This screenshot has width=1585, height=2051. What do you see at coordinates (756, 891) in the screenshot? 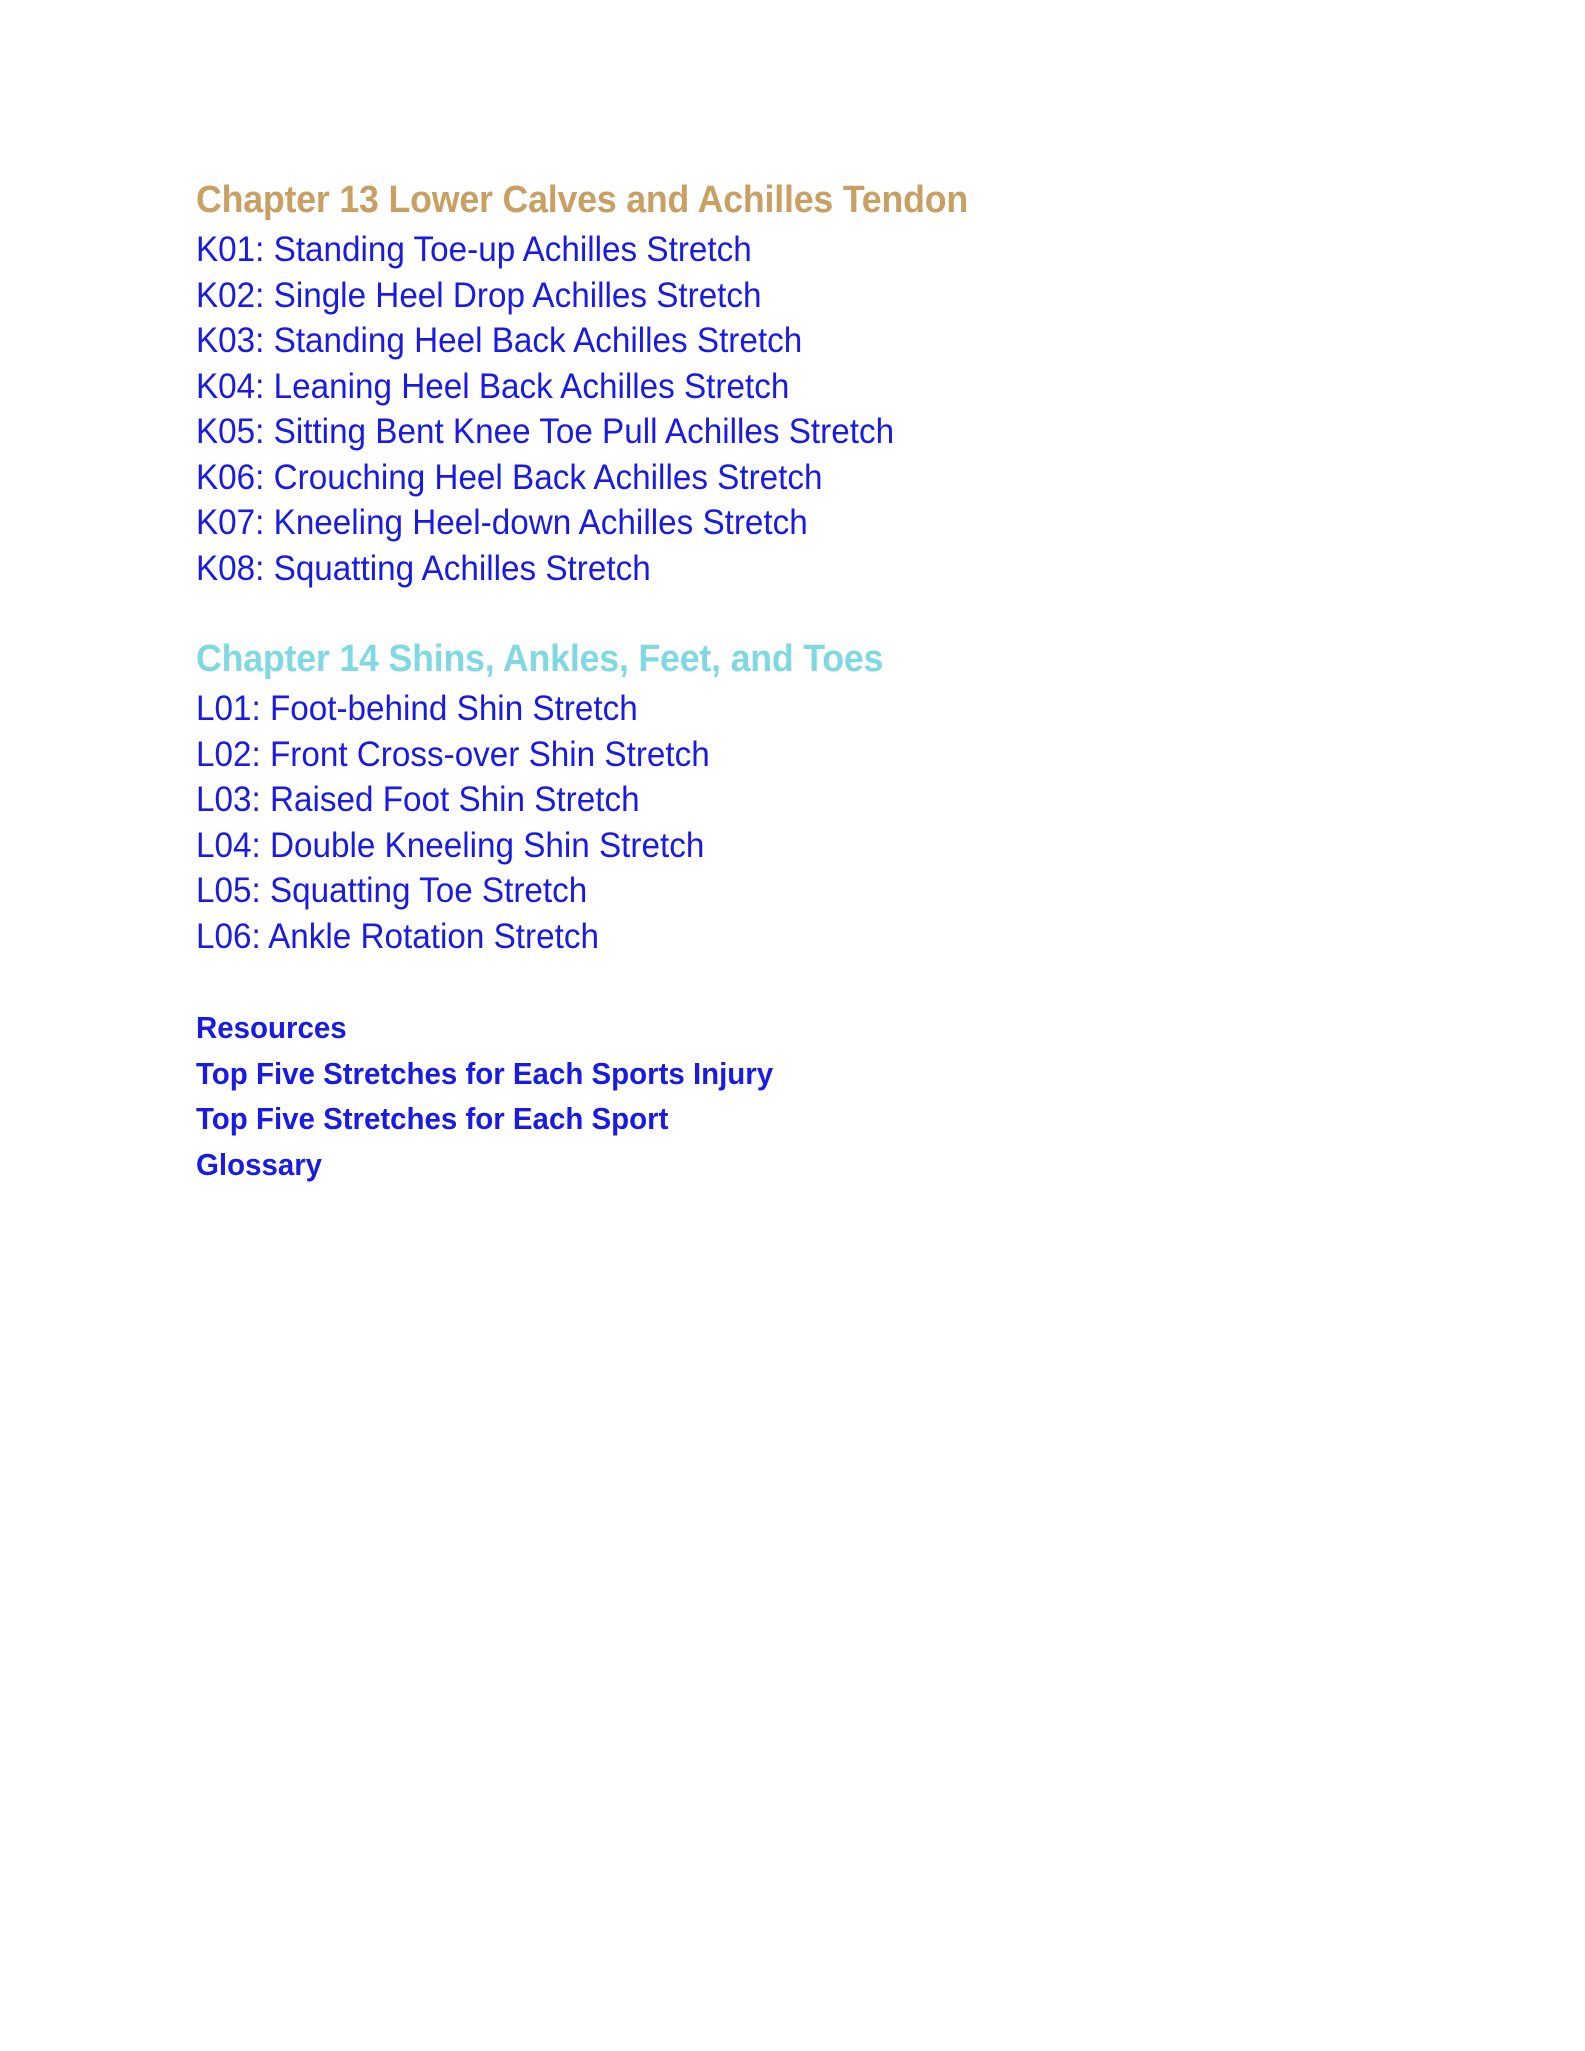
I see `list-item: L05: Squatting Toe Stretch` at bounding box center [756, 891].